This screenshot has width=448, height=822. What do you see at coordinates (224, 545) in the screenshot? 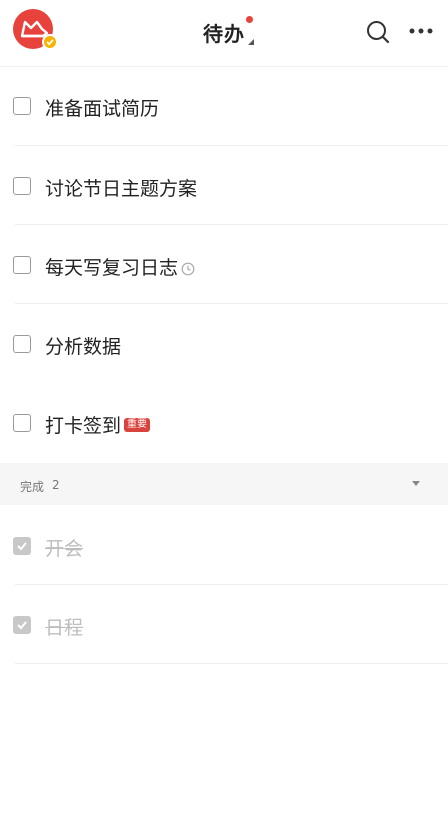
I see `completed-task-item: 开会` at bounding box center [224, 545].